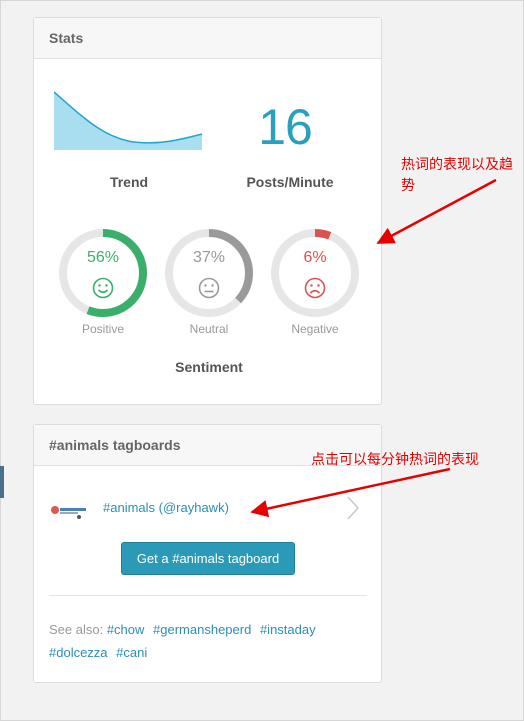 Image resolution: width=524 pixels, height=721 pixels. Describe the element at coordinates (395, 459) in the screenshot. I see `annotation-note-2: 点击可以每分钟热词的表现` at that location.